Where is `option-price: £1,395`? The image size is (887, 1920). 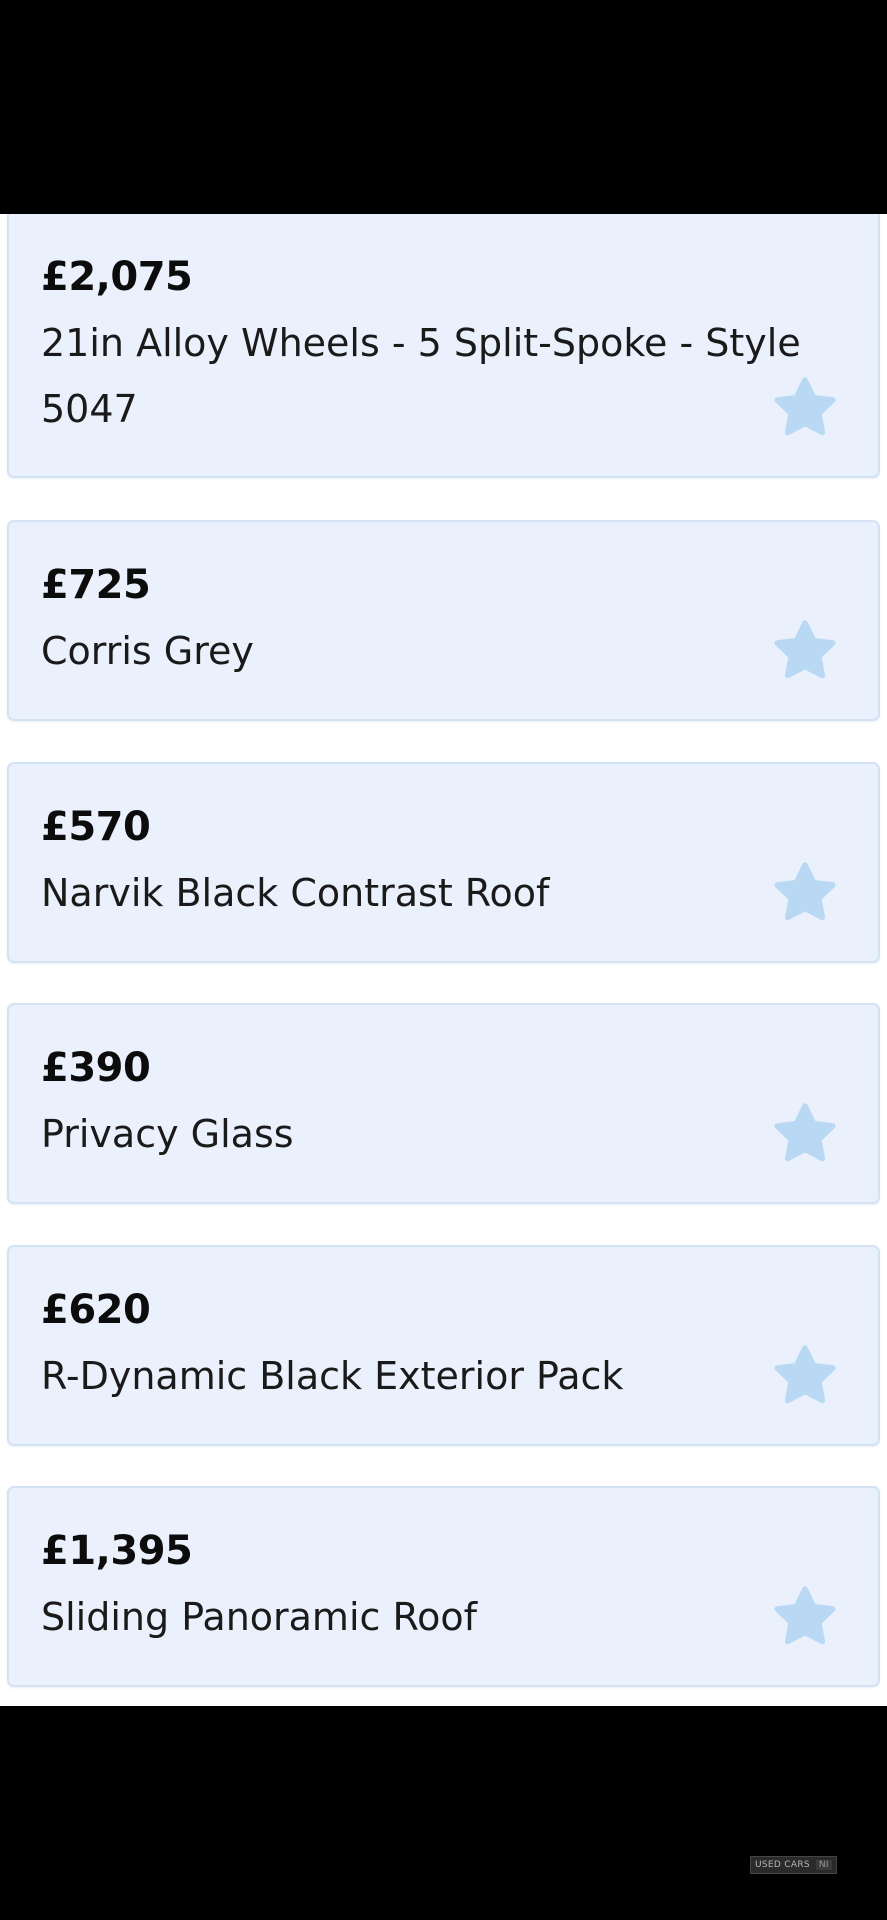 option-price: £1,395 is located at coordinates (117, 1551).